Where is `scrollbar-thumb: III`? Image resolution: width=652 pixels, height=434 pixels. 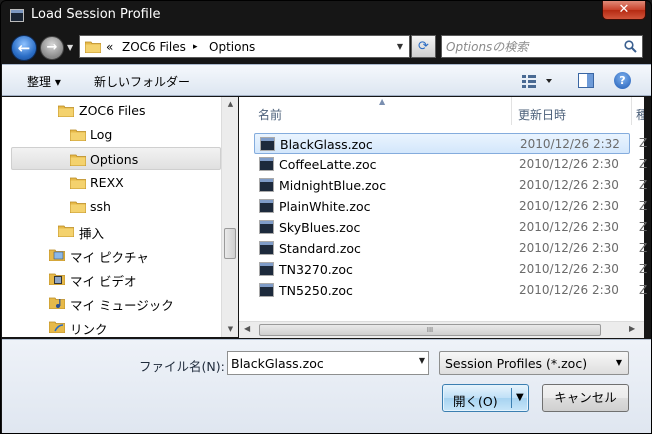 scrollbar-thumb: III is located at coordinates (430, 330).